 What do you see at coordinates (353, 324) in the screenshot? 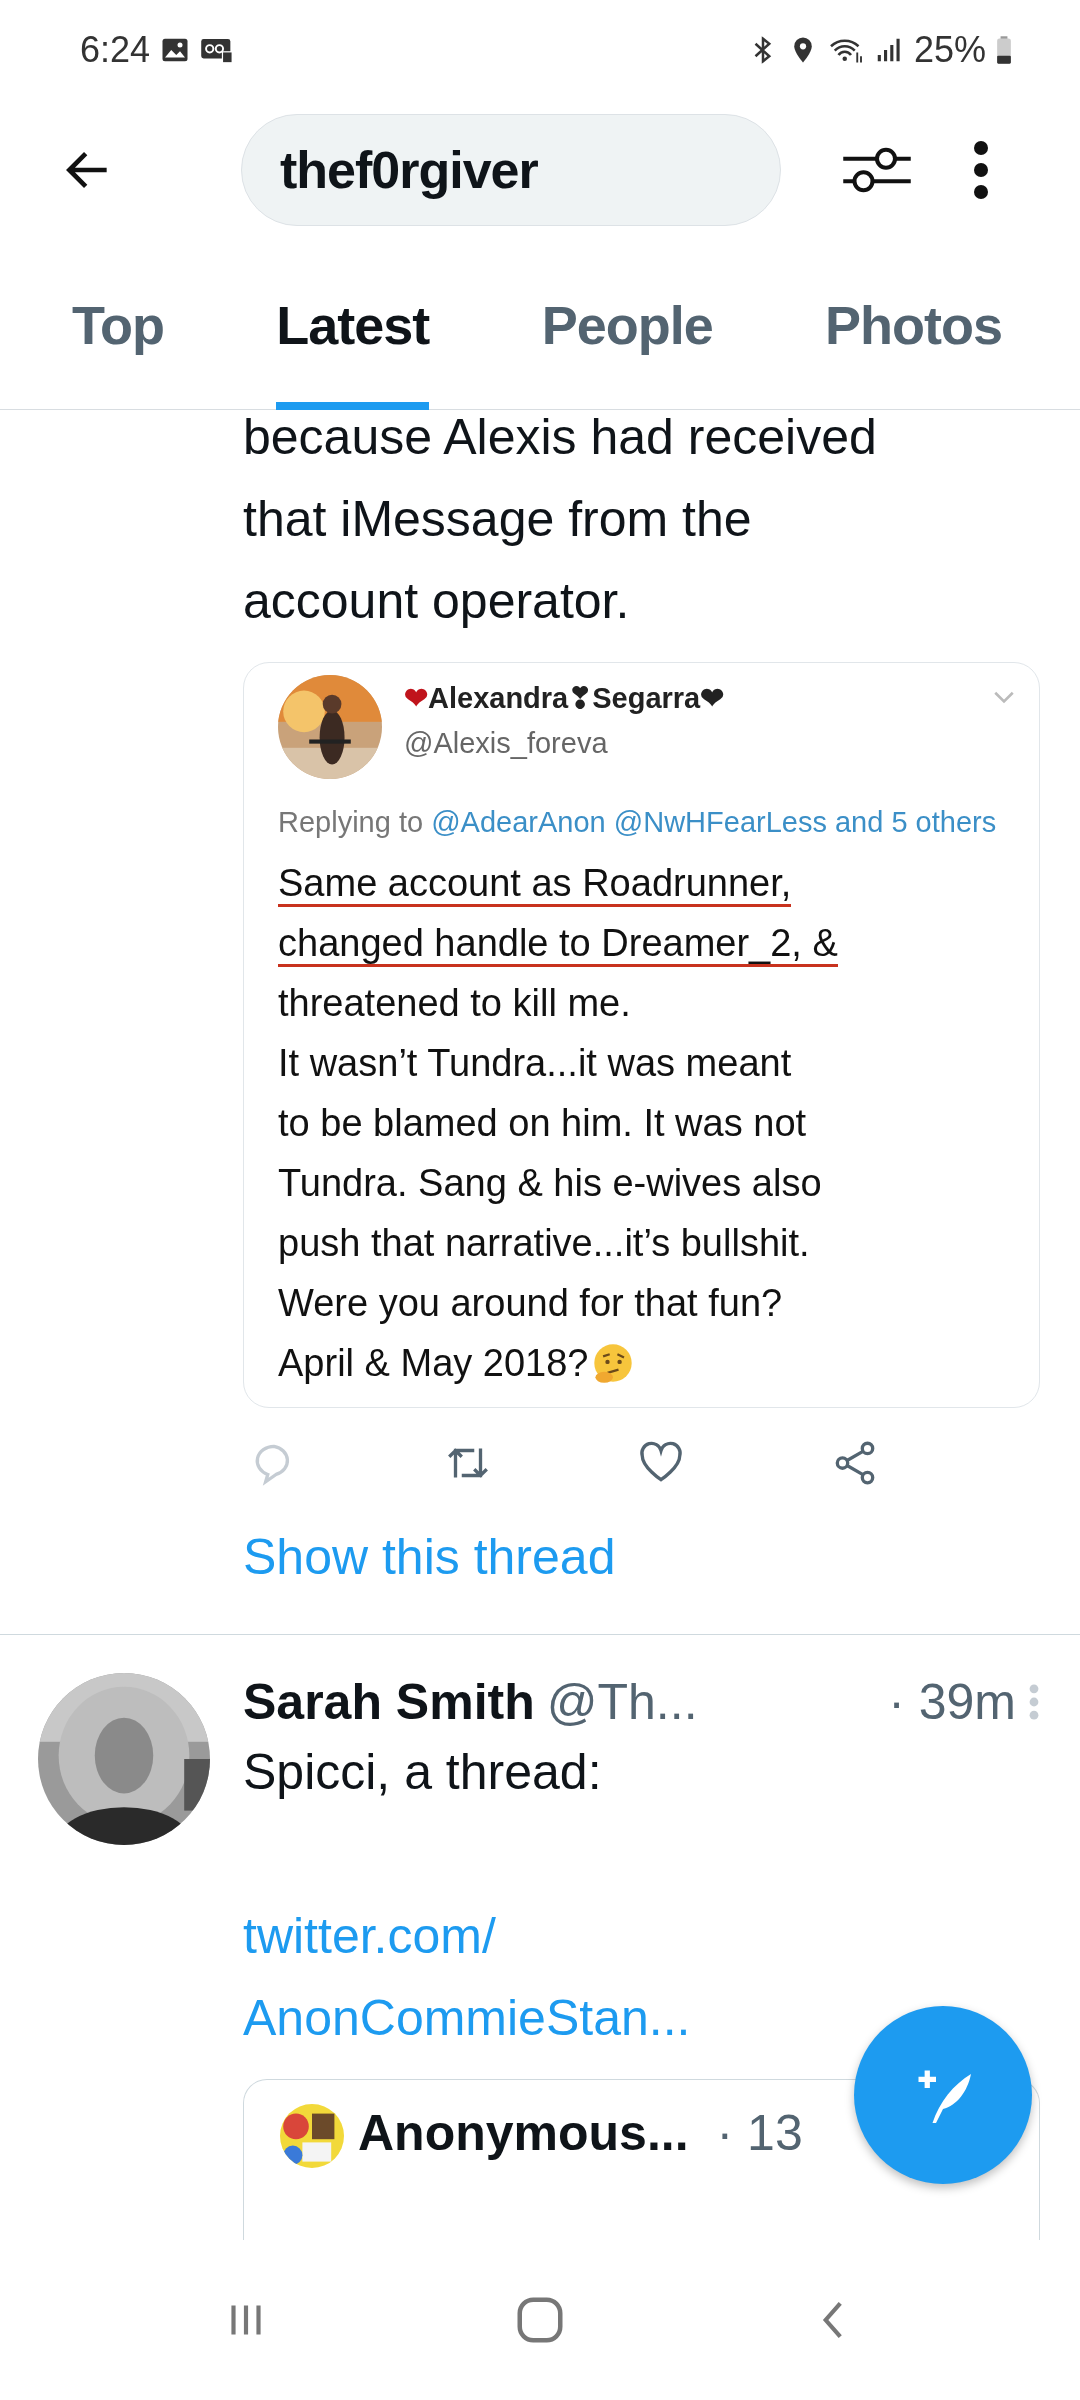
I see `tab: Latest` at bounding box center [353, 324].